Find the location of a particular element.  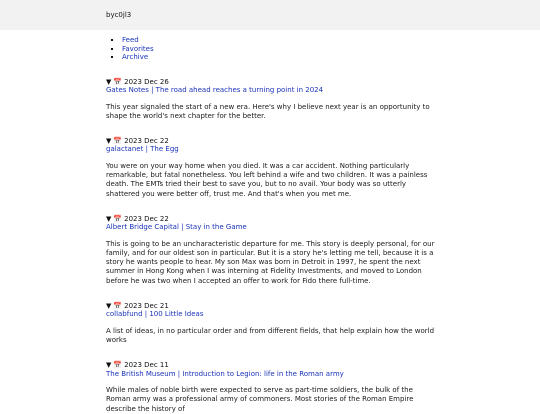

nav-item-feed: Feed is located at coordinates (279, 40).